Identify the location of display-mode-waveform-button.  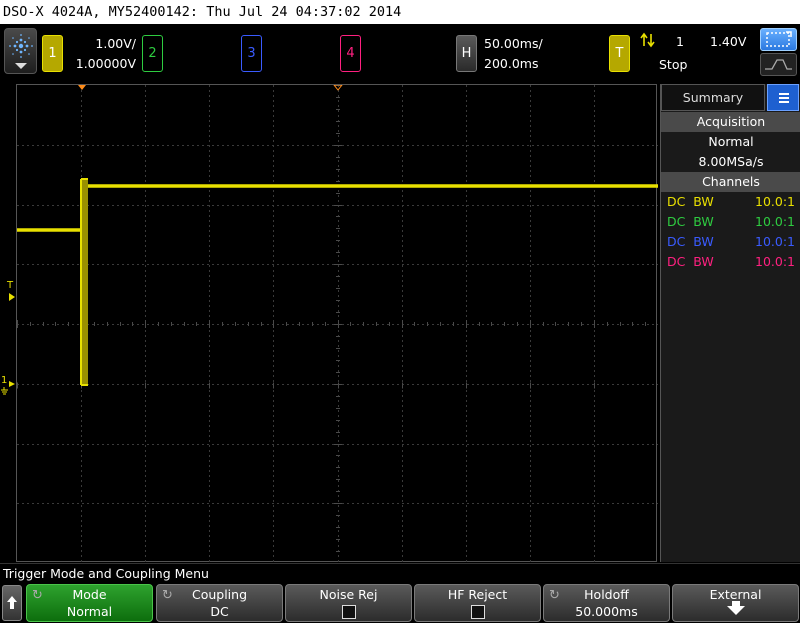
(778, 64).